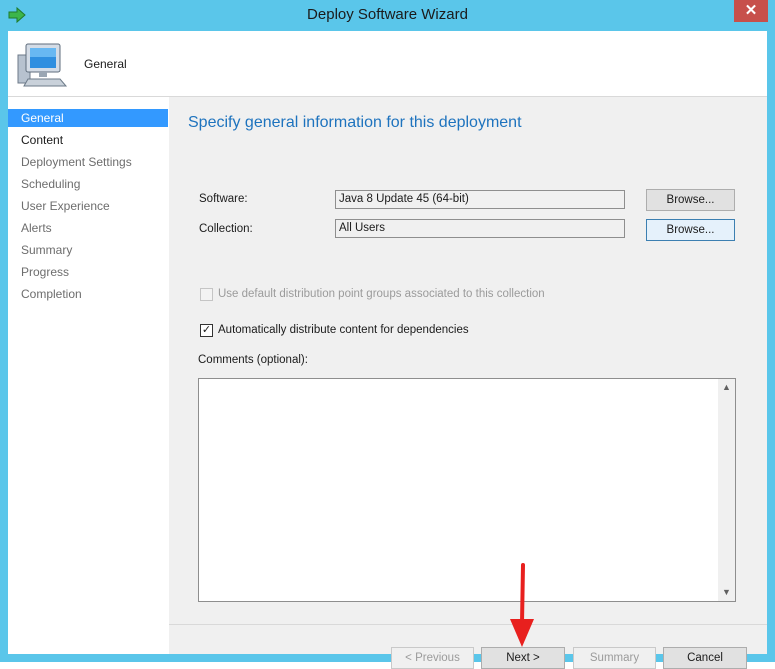 The image size is (775, 669). I want to click on nav-item-general: General, so click(88, 118).